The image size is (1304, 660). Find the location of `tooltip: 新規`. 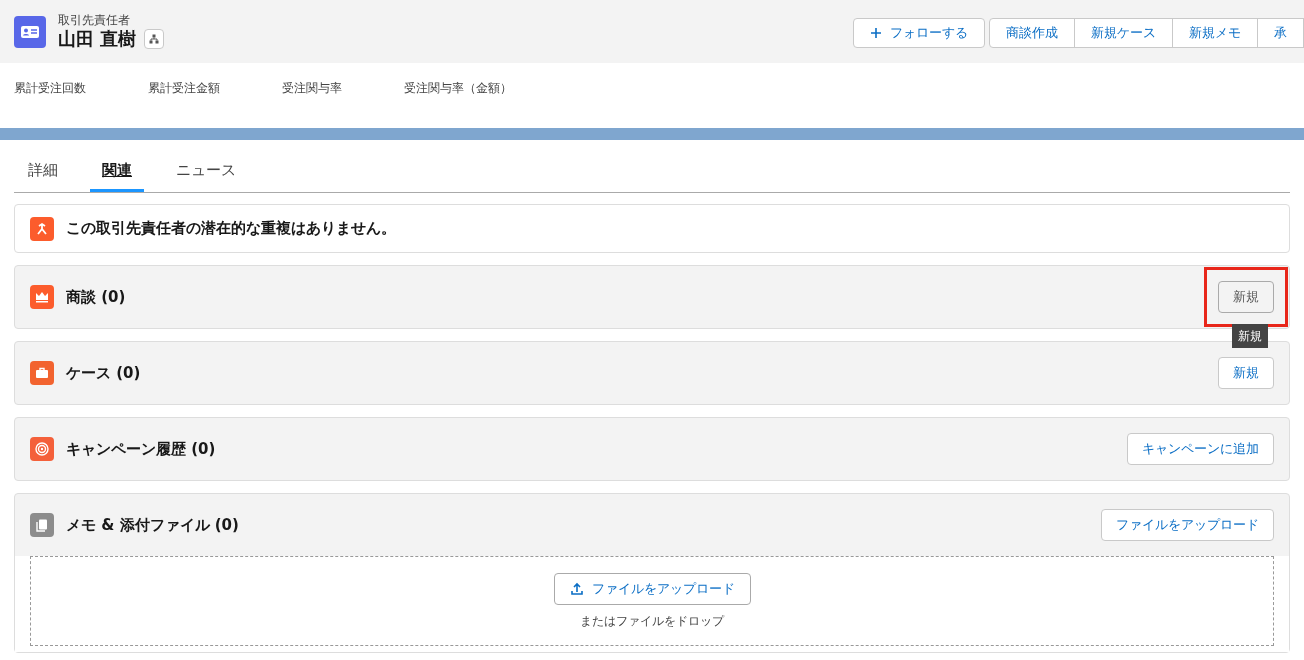

tooltip: 新規 is located at coordinates (1250, 336).